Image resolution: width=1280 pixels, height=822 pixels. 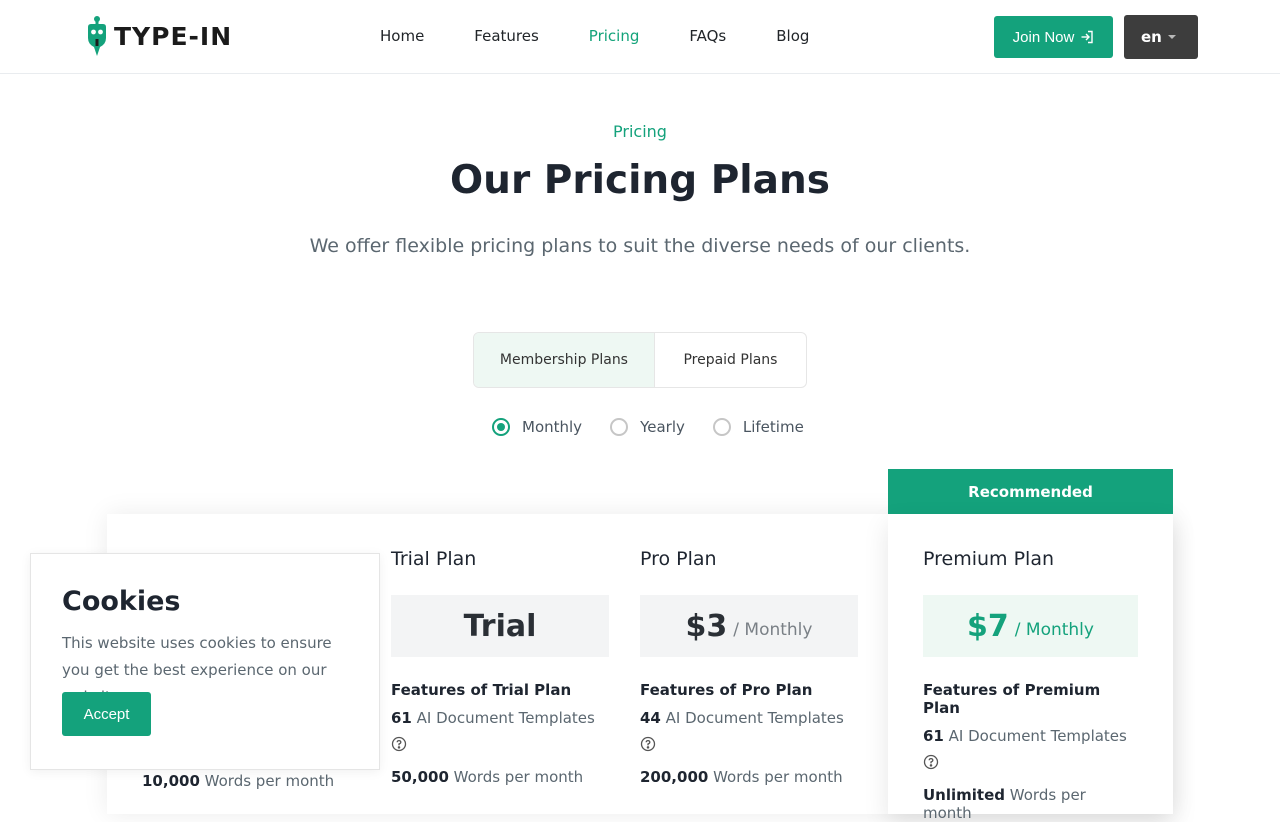 What do you see at coordinates (420, 777) in the screenshot?
I see `words-value: 50,000` at bounding box center [420, 777].